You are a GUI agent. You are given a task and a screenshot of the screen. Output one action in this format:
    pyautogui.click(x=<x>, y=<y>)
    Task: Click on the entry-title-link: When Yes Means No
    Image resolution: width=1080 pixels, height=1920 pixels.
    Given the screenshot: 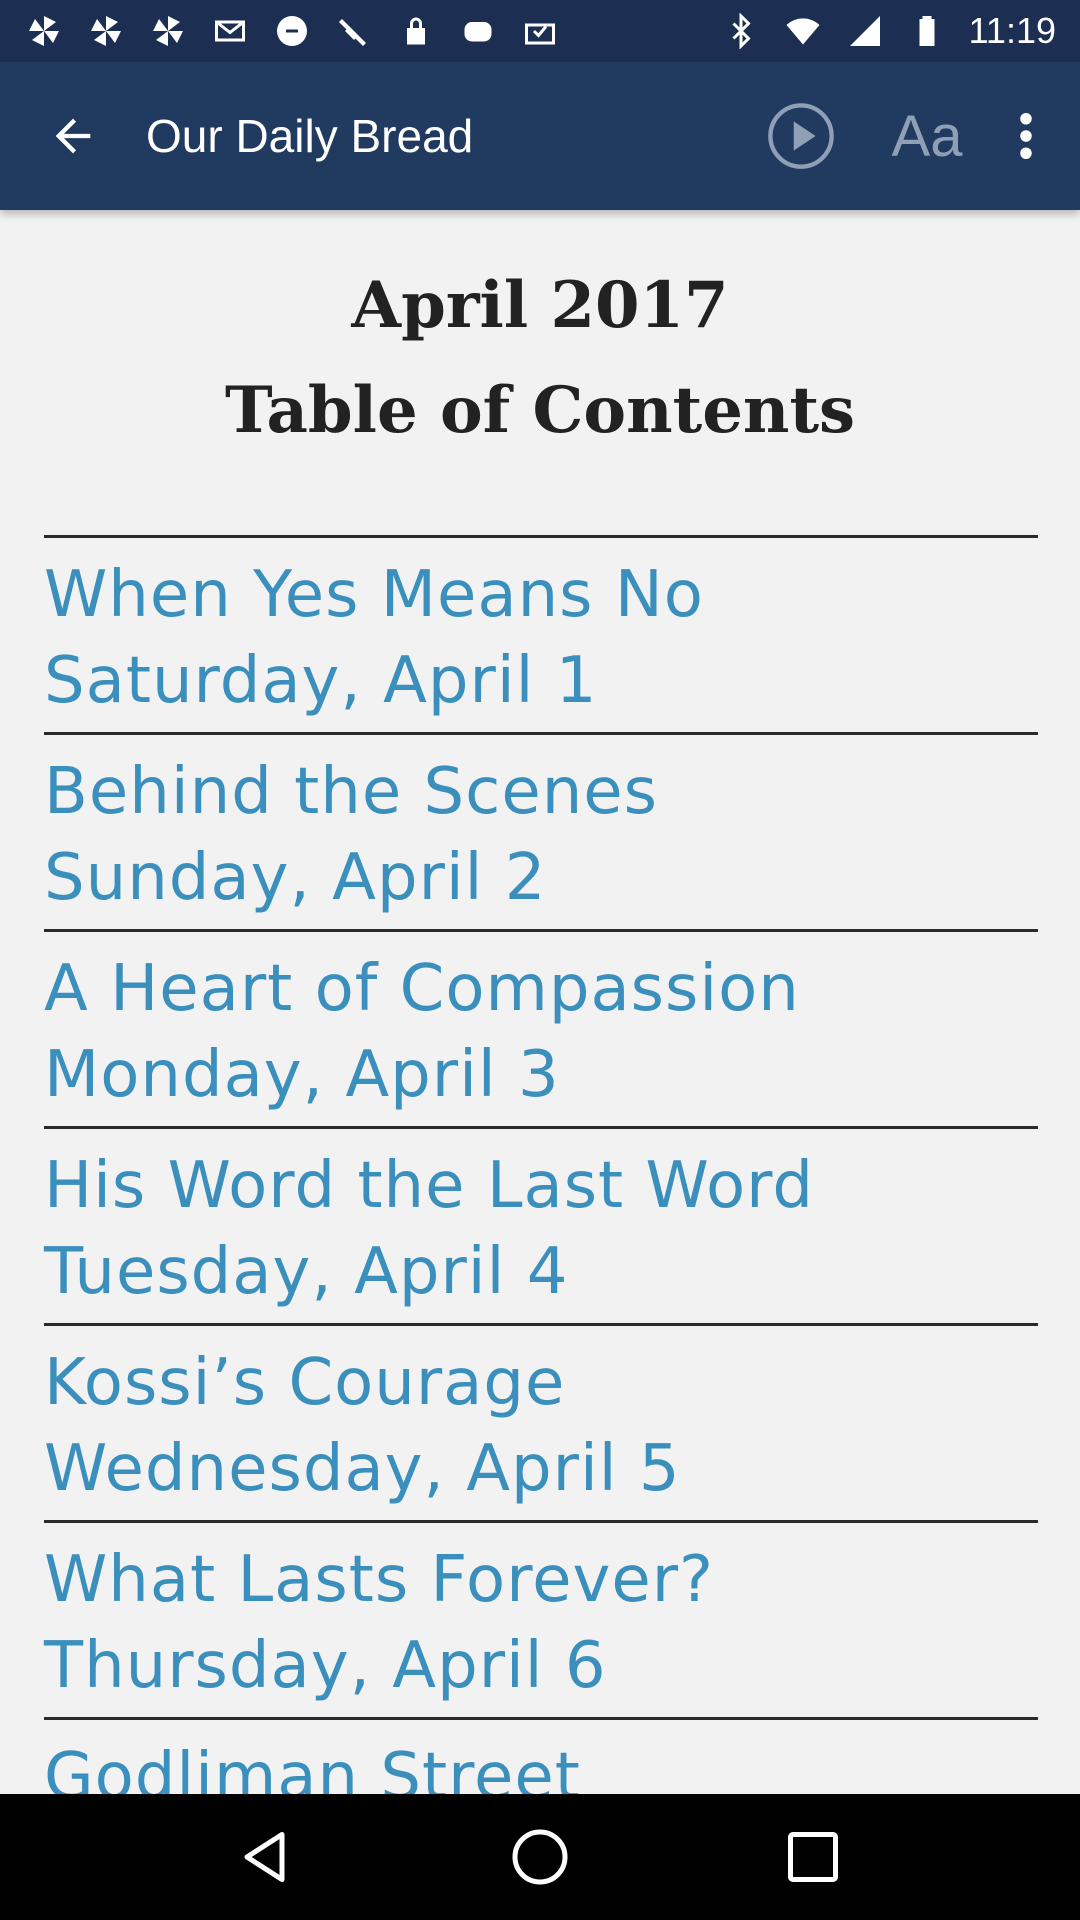 What is the action you would take?
    pyautogui.click(x=541, y=595)
    